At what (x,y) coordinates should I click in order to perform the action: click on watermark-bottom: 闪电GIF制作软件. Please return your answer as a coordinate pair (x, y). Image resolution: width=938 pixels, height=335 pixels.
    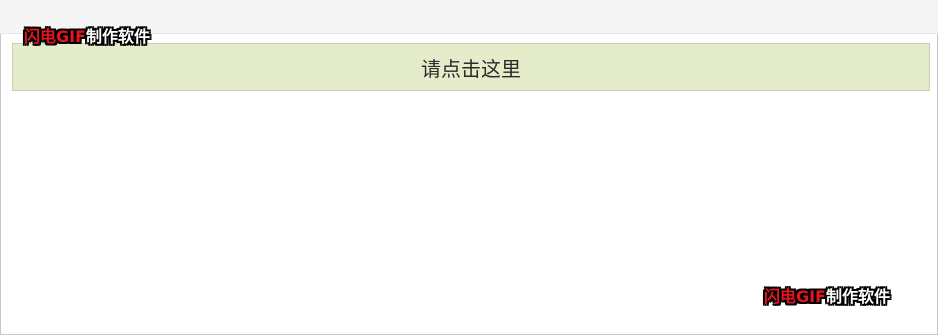
    Looking at the image, I should click on (827, 297).